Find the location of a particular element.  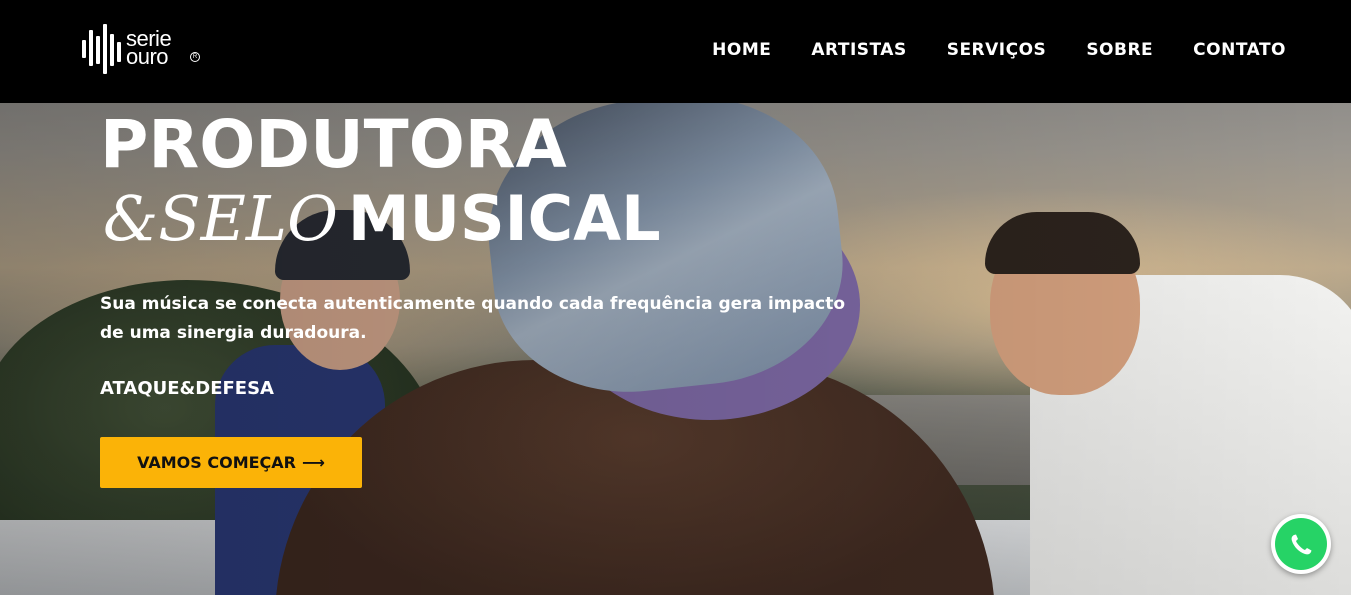

hero-headline-selo: &SELO is located at coordinates (220, 218).